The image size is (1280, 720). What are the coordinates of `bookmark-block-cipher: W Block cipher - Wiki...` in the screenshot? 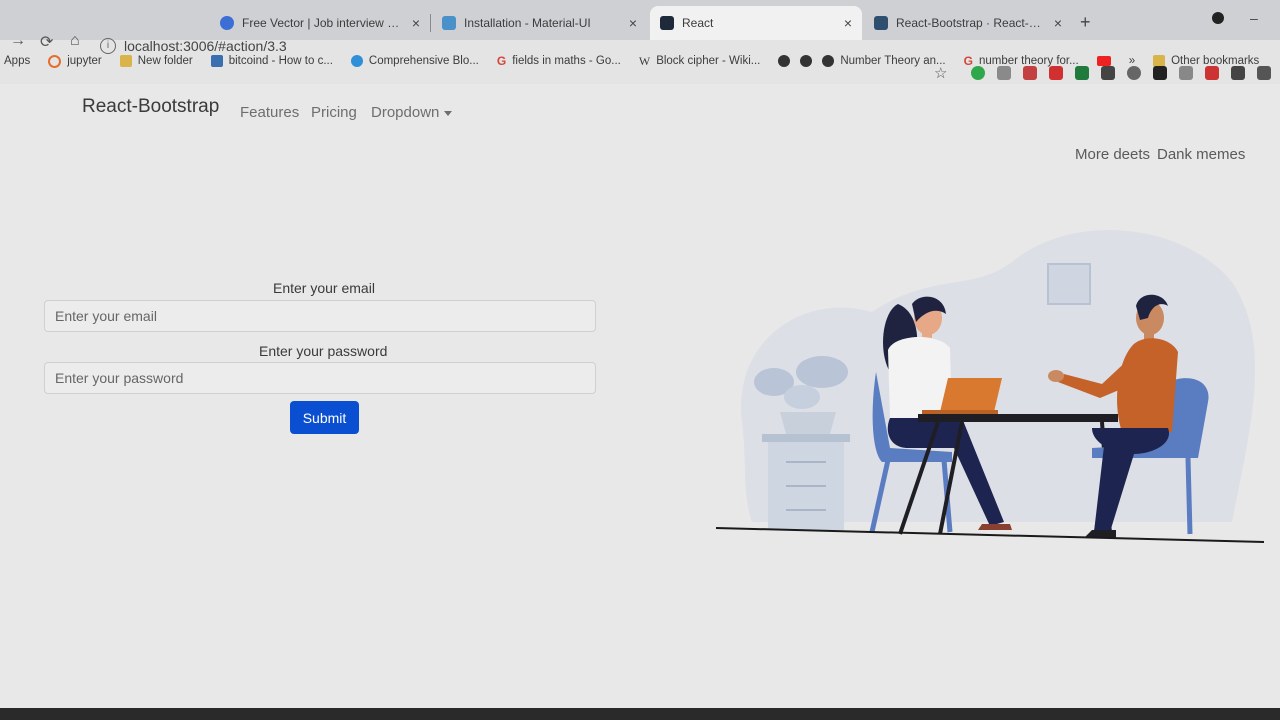 It's located at (700, 61).